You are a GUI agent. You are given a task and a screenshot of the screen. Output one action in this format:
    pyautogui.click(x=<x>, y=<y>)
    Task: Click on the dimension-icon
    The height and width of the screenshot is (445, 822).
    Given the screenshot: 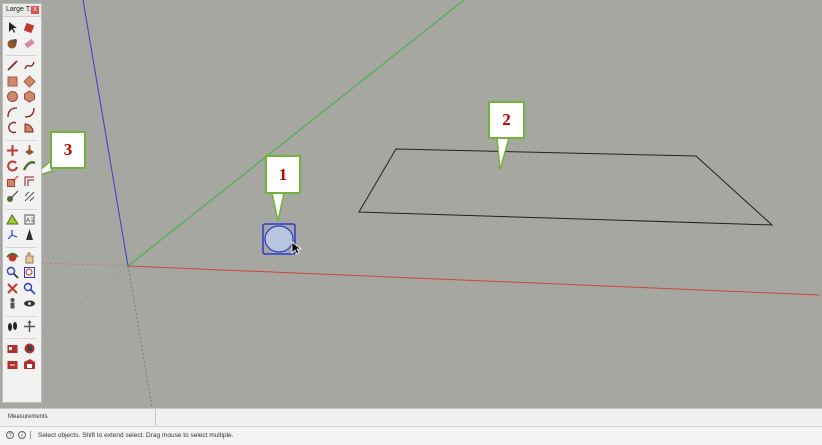 What is the action you would take?
    pyautogui.click(x=29, y=196)
    